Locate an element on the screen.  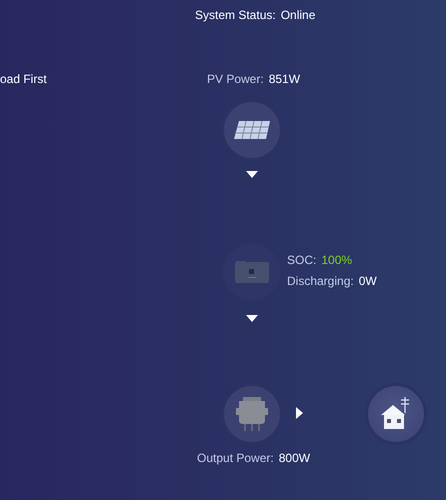
battery-icon is located at coordinates (252, 272).